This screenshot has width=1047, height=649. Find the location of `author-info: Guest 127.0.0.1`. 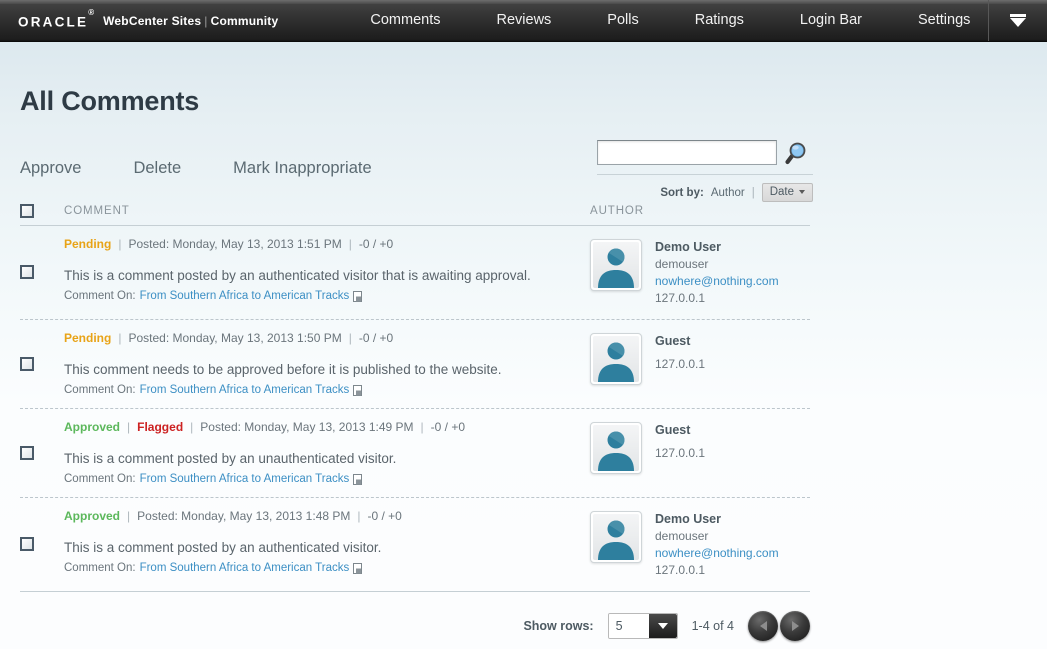

author-info: Guest 127.0.0.1 is located at coordinates (680, 359).